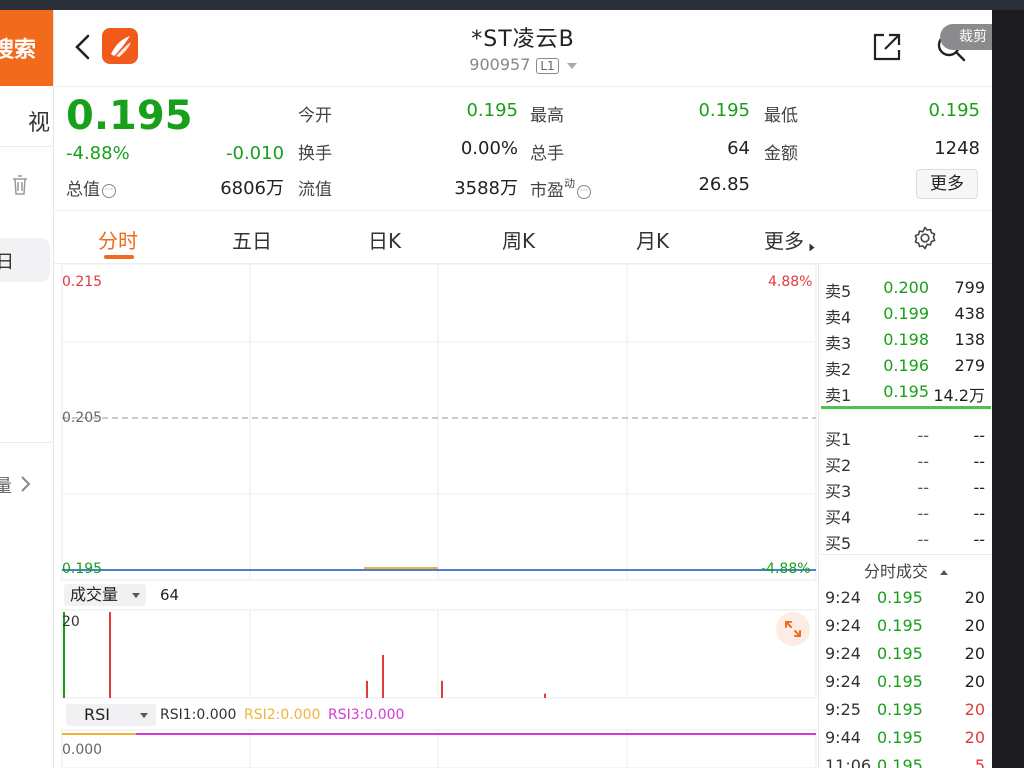  I want to click on ask-row: 卖2 0.196 279, so click(905, 367).